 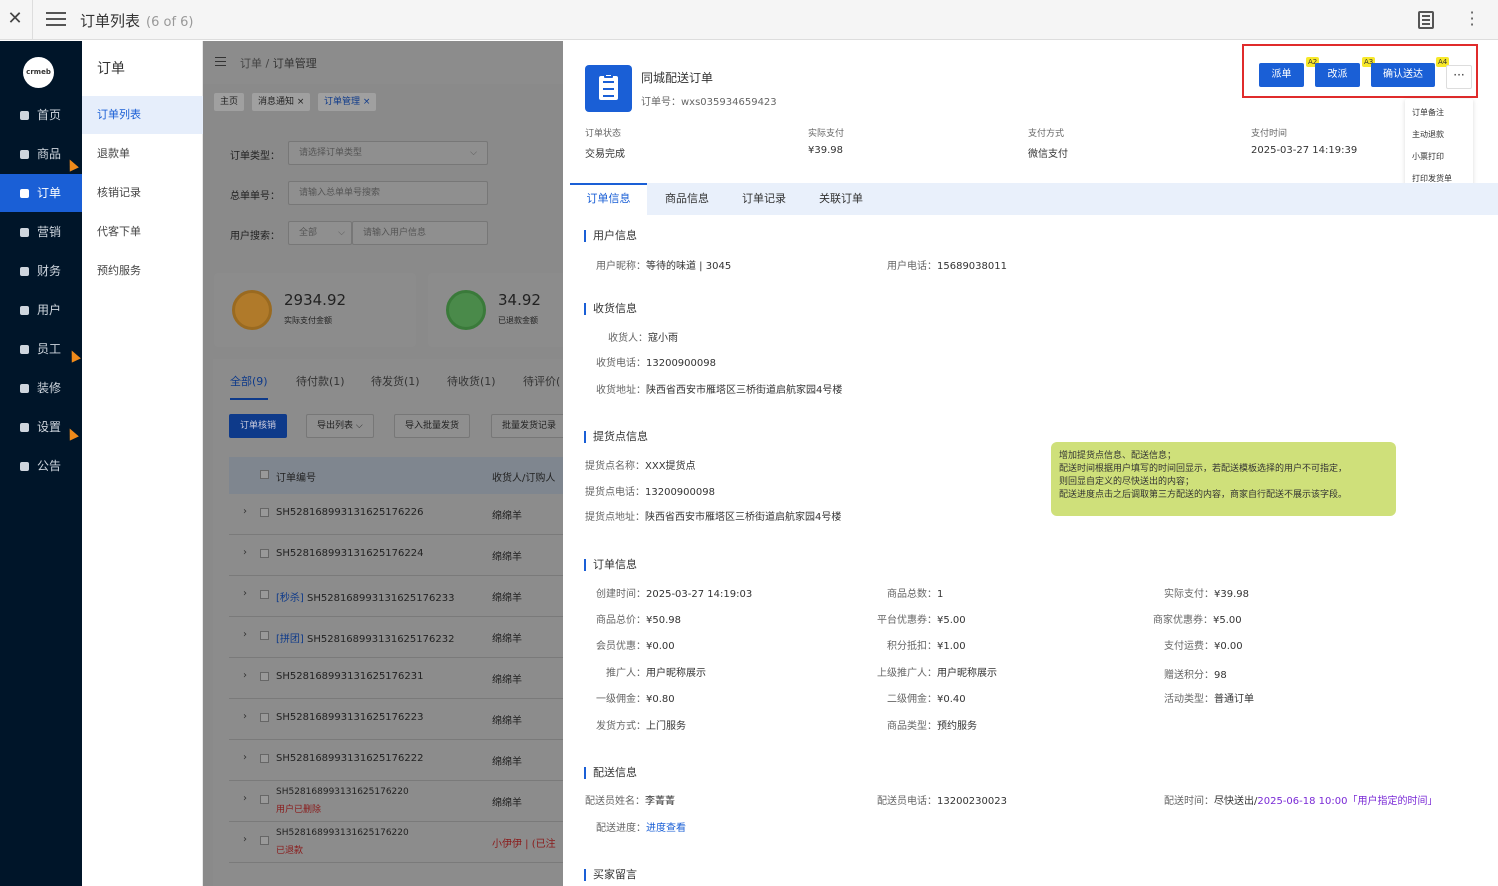 What do you see at coordinates (254, 63) in the screenshot?
I see `breadcrumb-parent: 订单 /` at bounding box center [254, 63].